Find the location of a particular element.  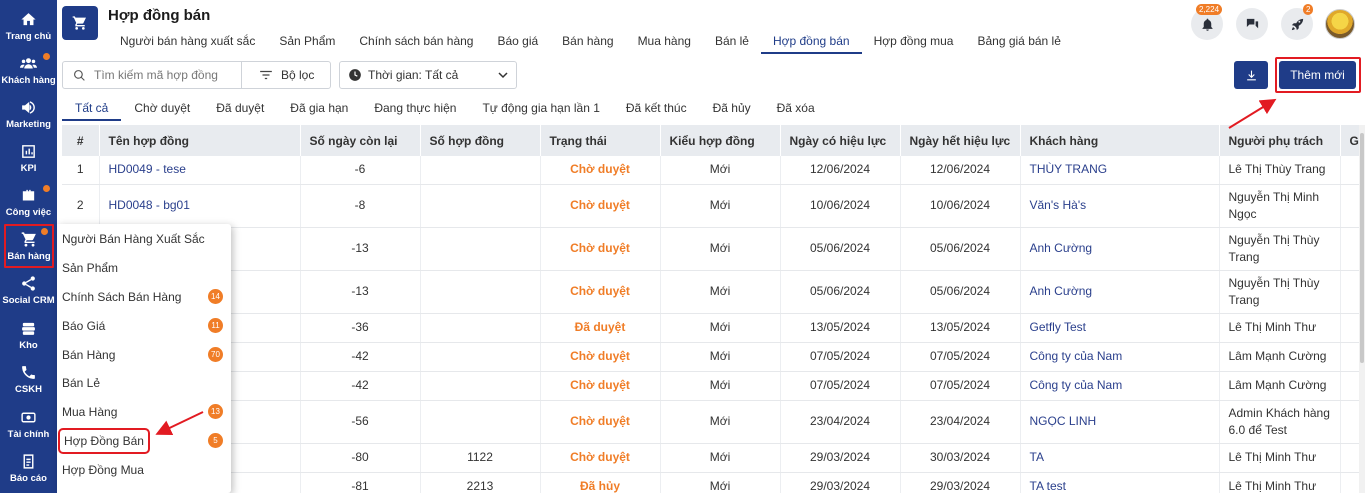

tab-ended: Đã kết thúc is located at coordinates (656, 108).